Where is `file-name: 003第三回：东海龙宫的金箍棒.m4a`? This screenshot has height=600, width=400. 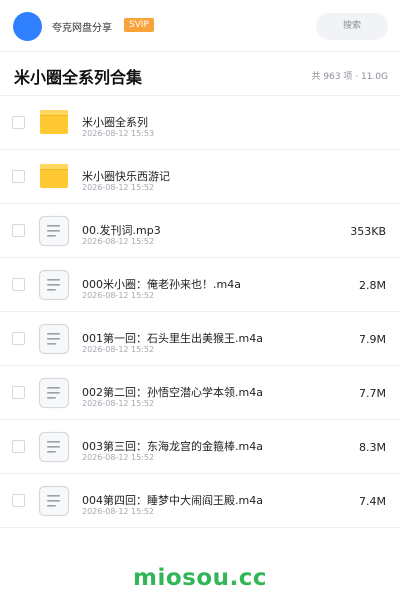 file-name: 003第三回：东海龙宫的金箍棒.m4a is located at coordinates (172, 446).